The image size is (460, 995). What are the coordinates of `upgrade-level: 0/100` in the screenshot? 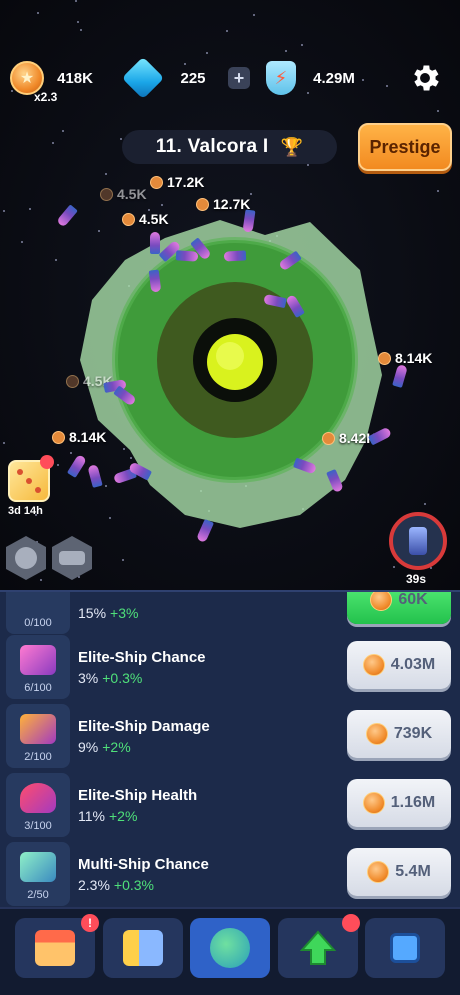 It's located at (38, 623).